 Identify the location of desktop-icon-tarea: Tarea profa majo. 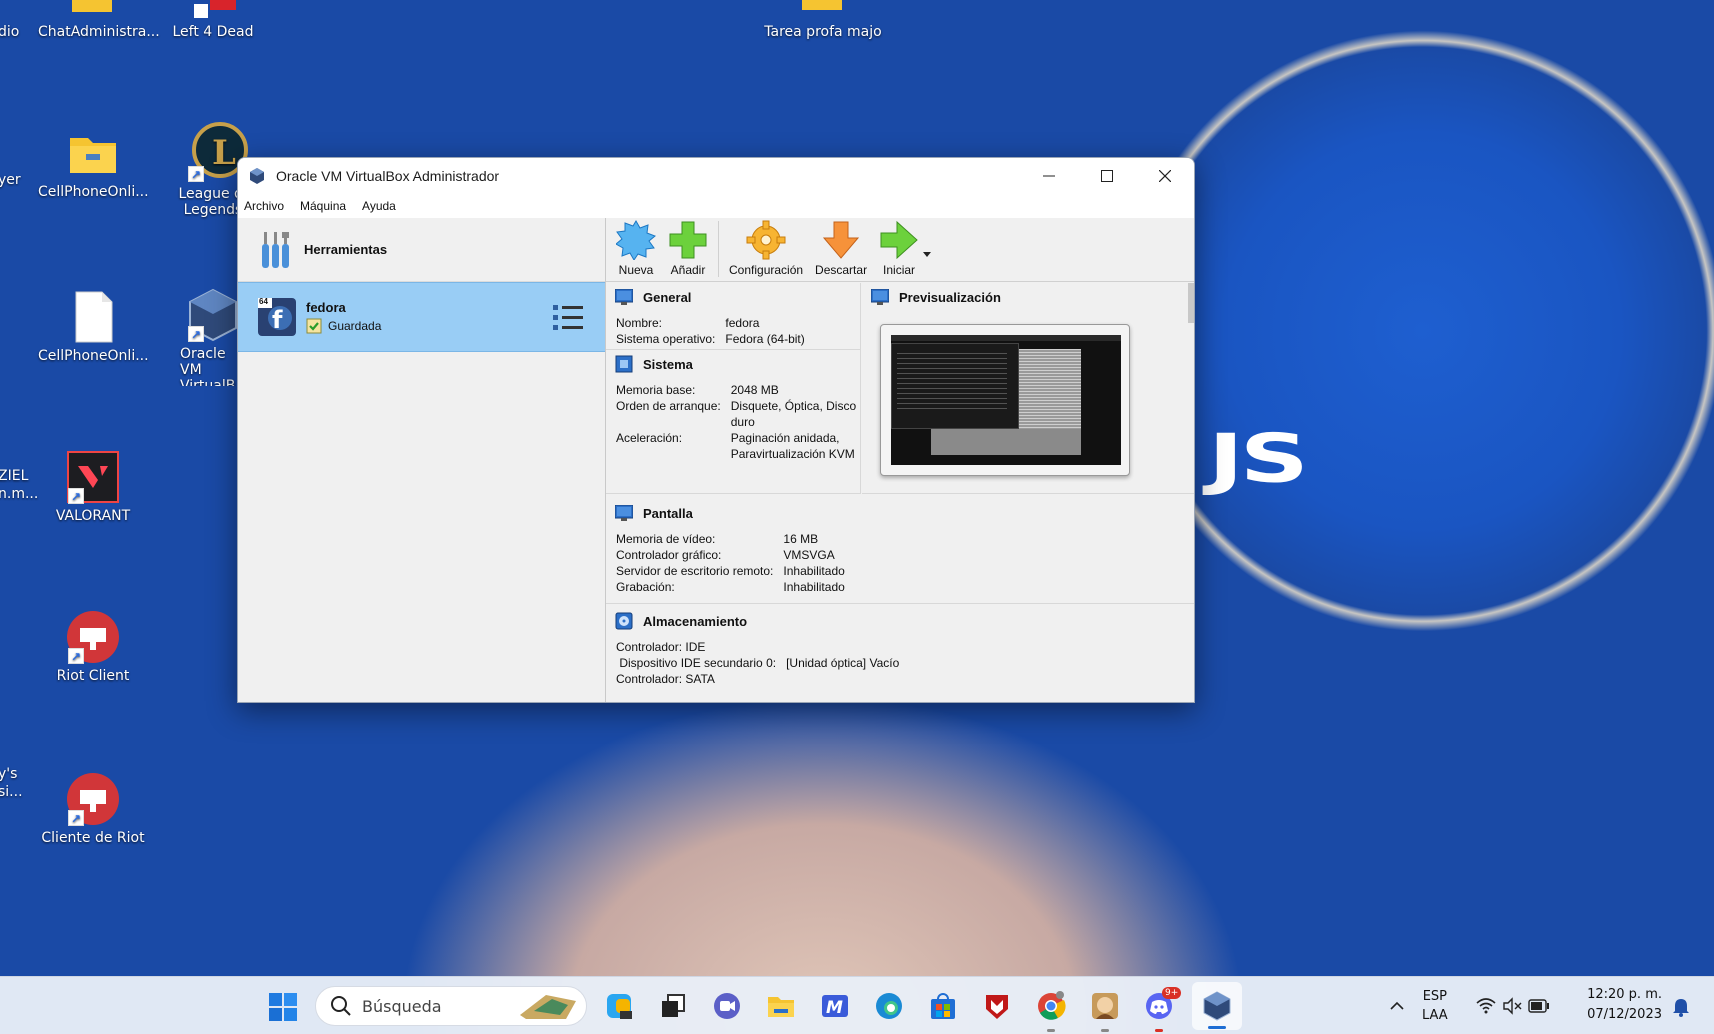
(823, 20).